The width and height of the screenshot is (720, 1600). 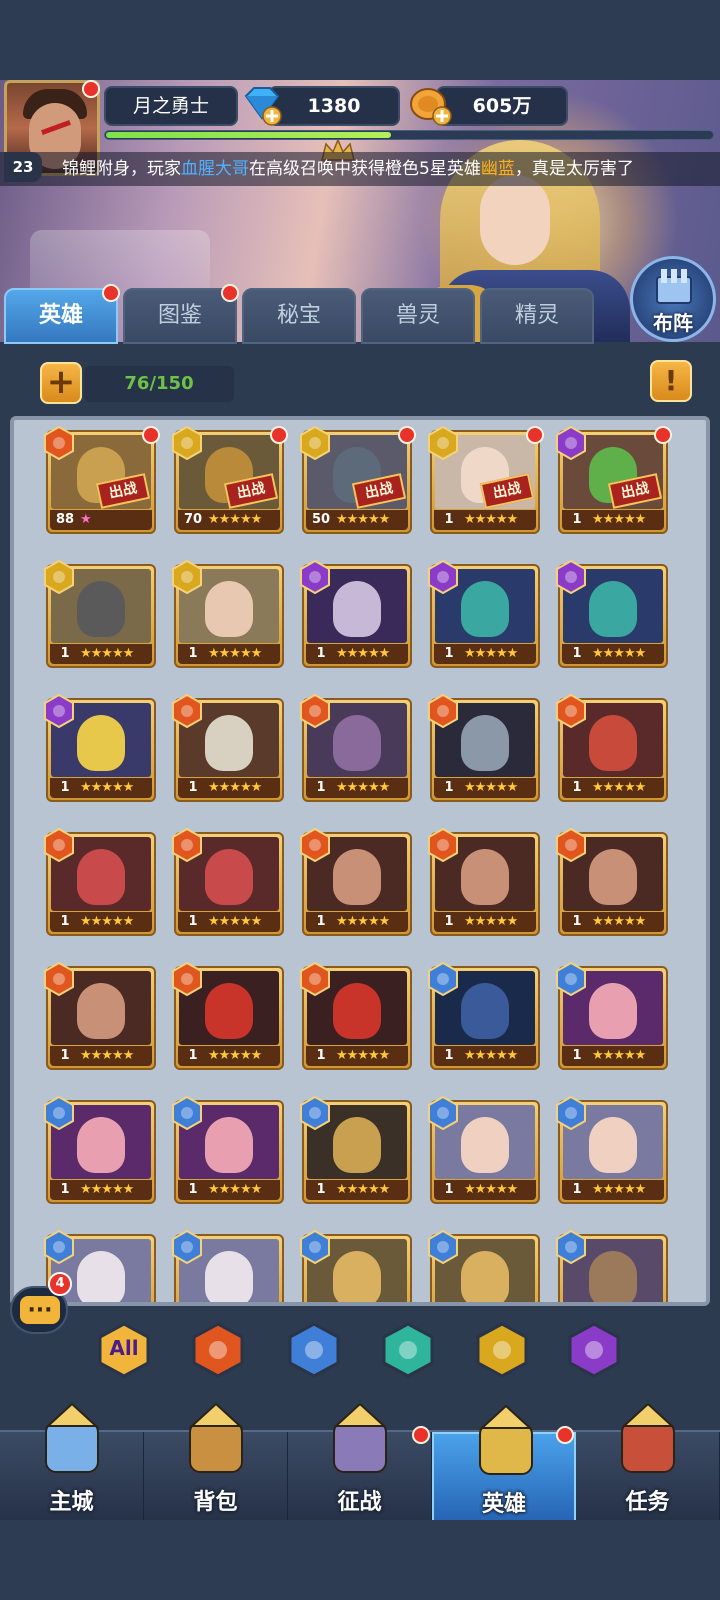 What do you see at coordinates (72, 1462) in the screenshot?
I see `nav-0: 主城` at bounding box center [72, 1462].